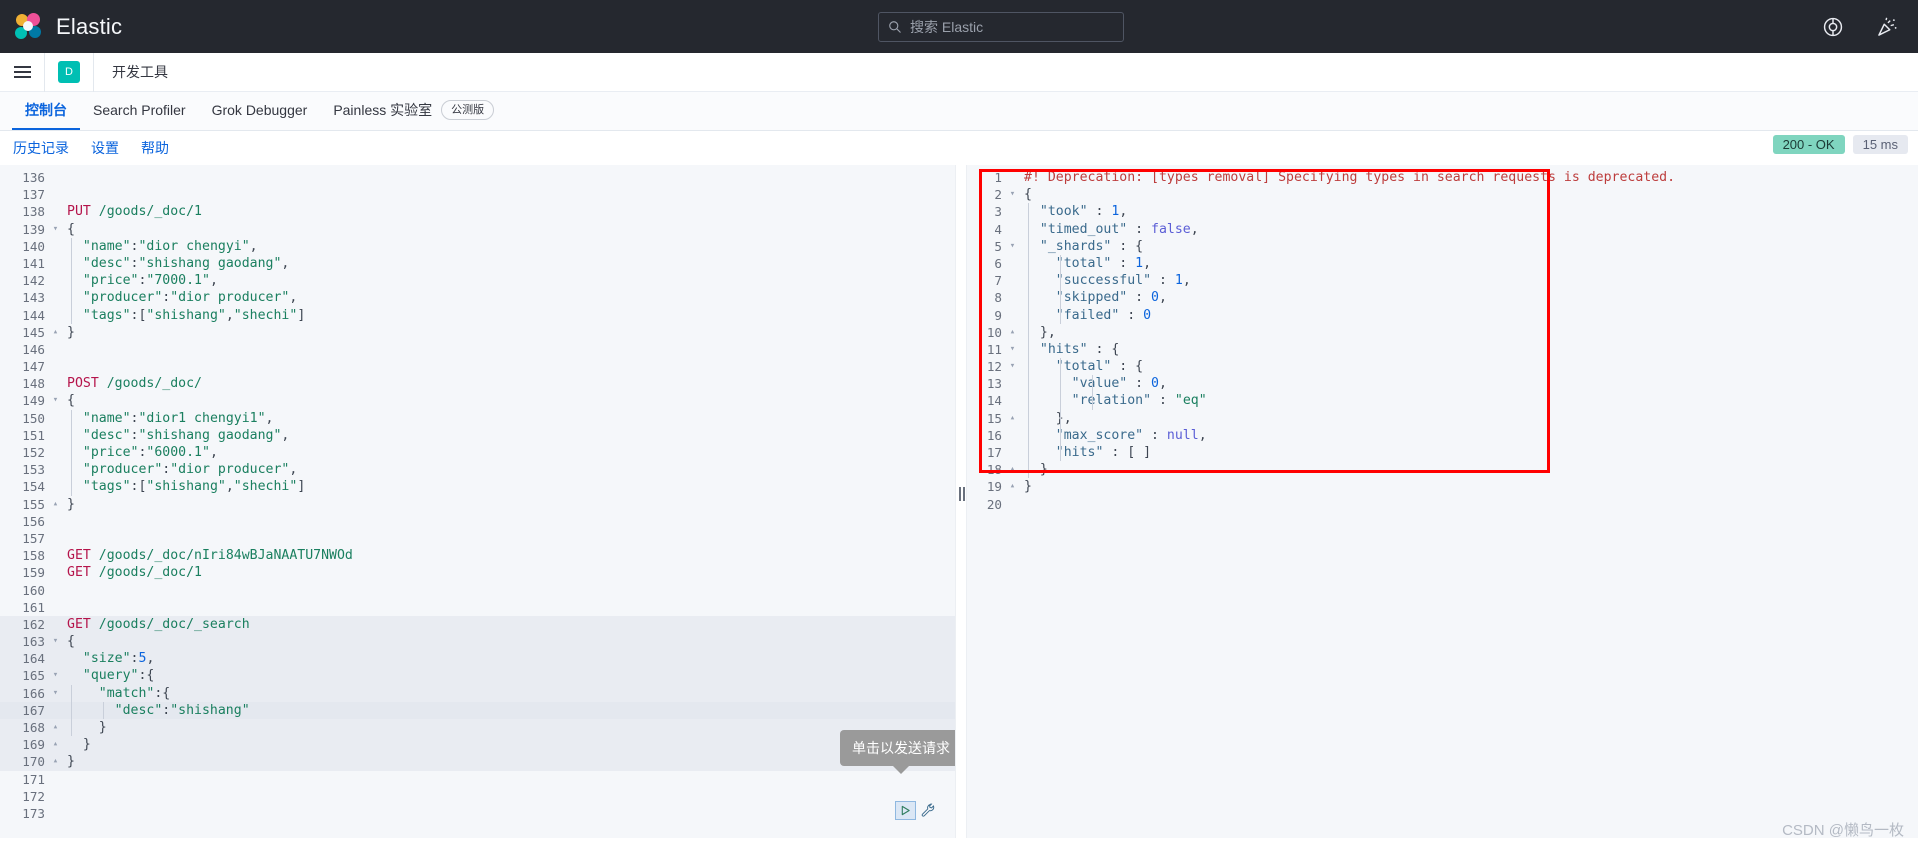 The height and width of the screenshot is (846, 1918). I want to click on code-line: 153 "producer":"dior producer",, so click(477, 470).